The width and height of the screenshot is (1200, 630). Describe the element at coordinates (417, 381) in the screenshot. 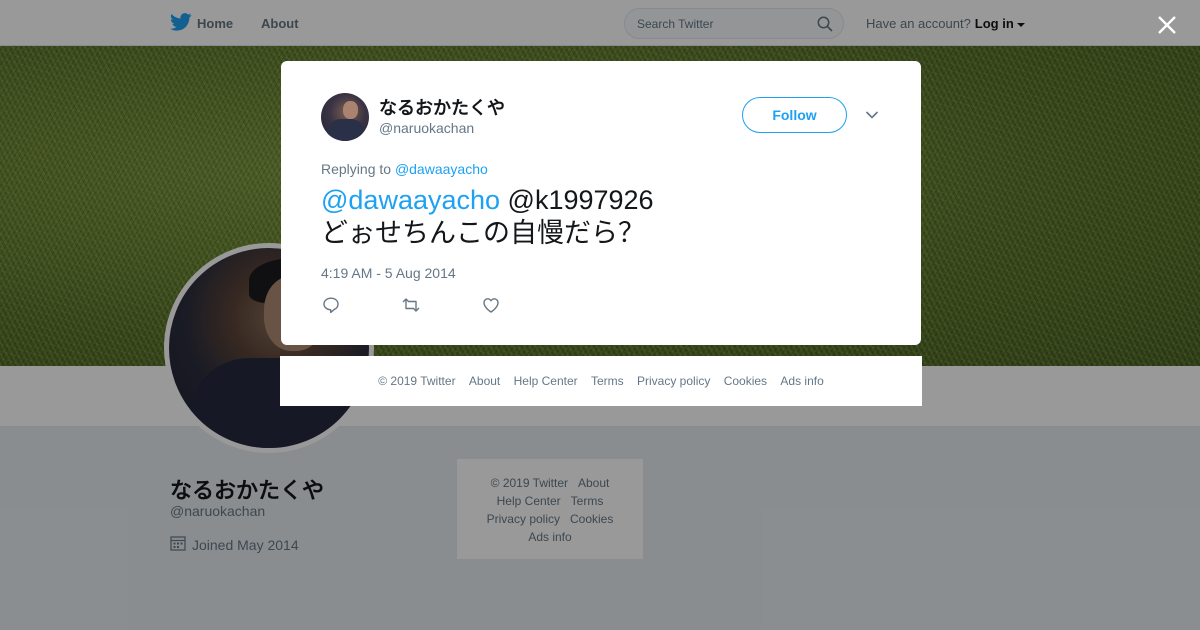

I see `modal-footer-copyright: © 2019 Twitter` at that location.